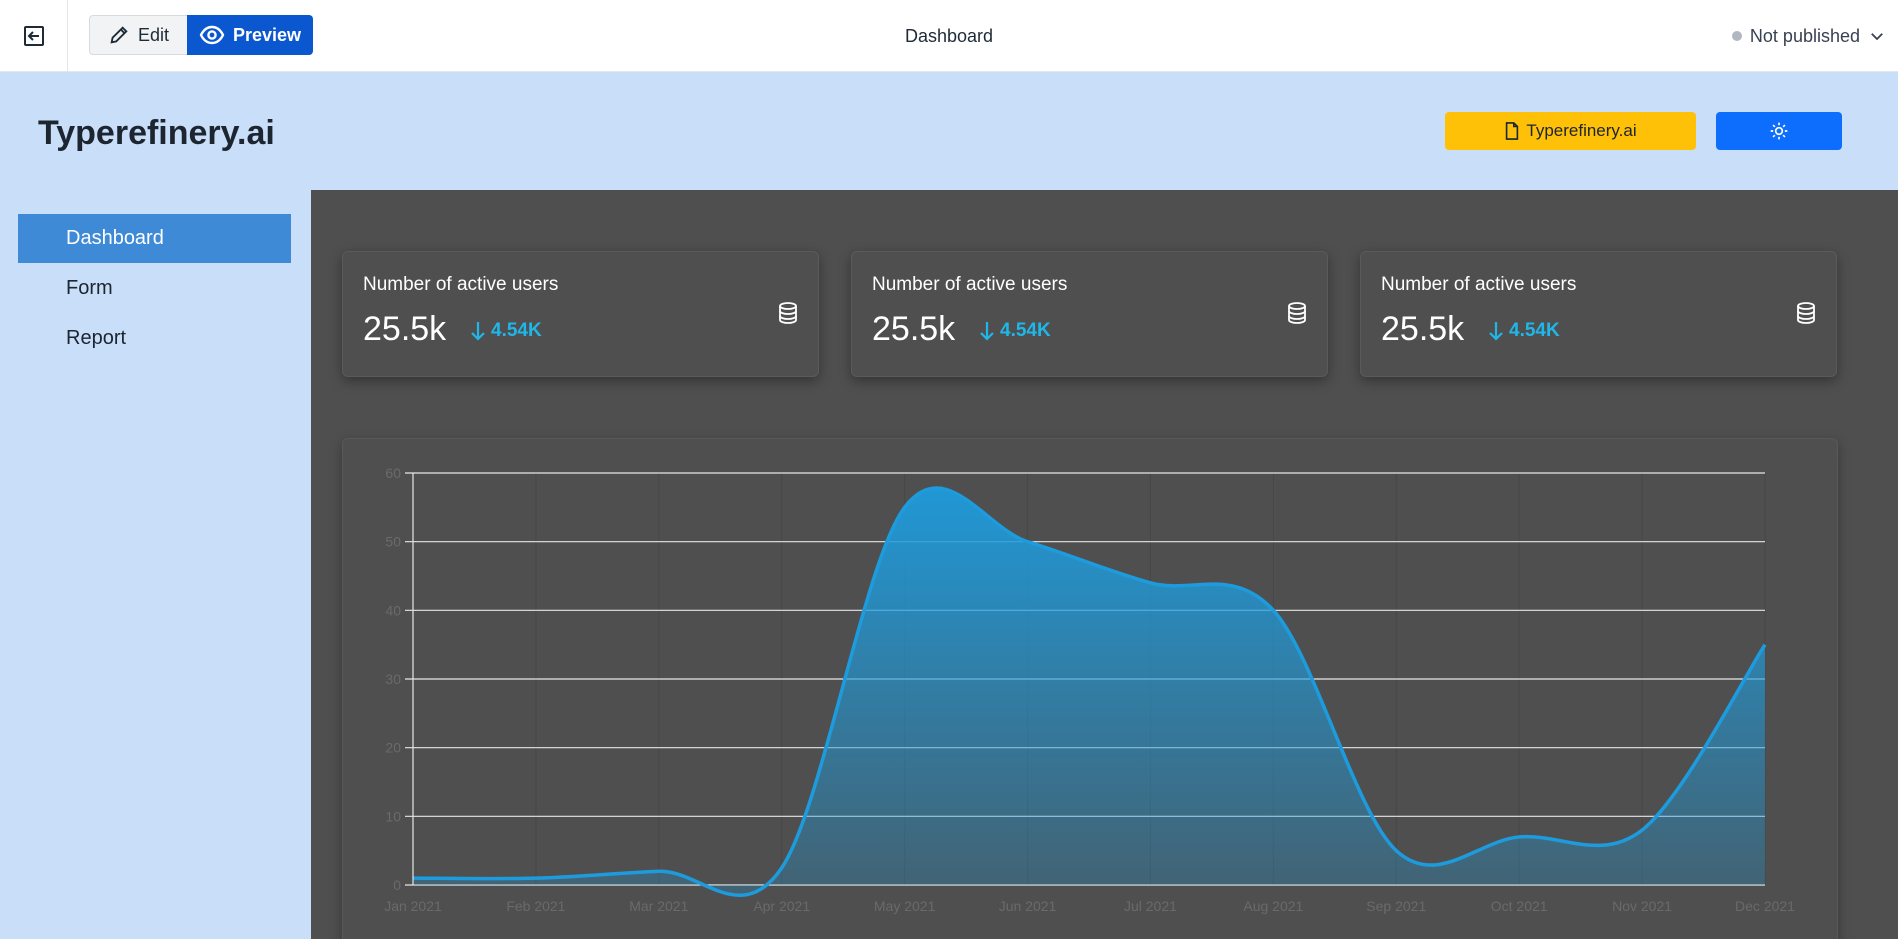  Describe the element at coordinates (393, 748) in the screenshot. I see `y-tick-label: 20` at that location.